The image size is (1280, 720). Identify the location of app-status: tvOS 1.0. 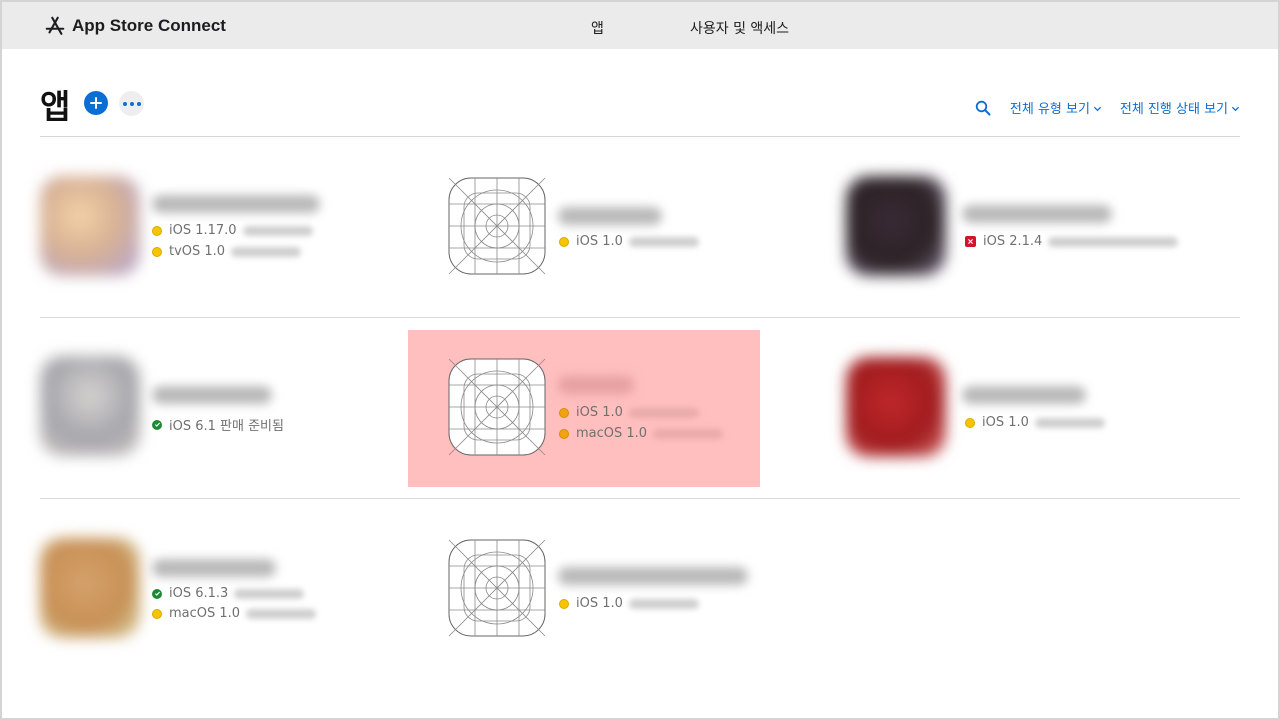
(227, 251).